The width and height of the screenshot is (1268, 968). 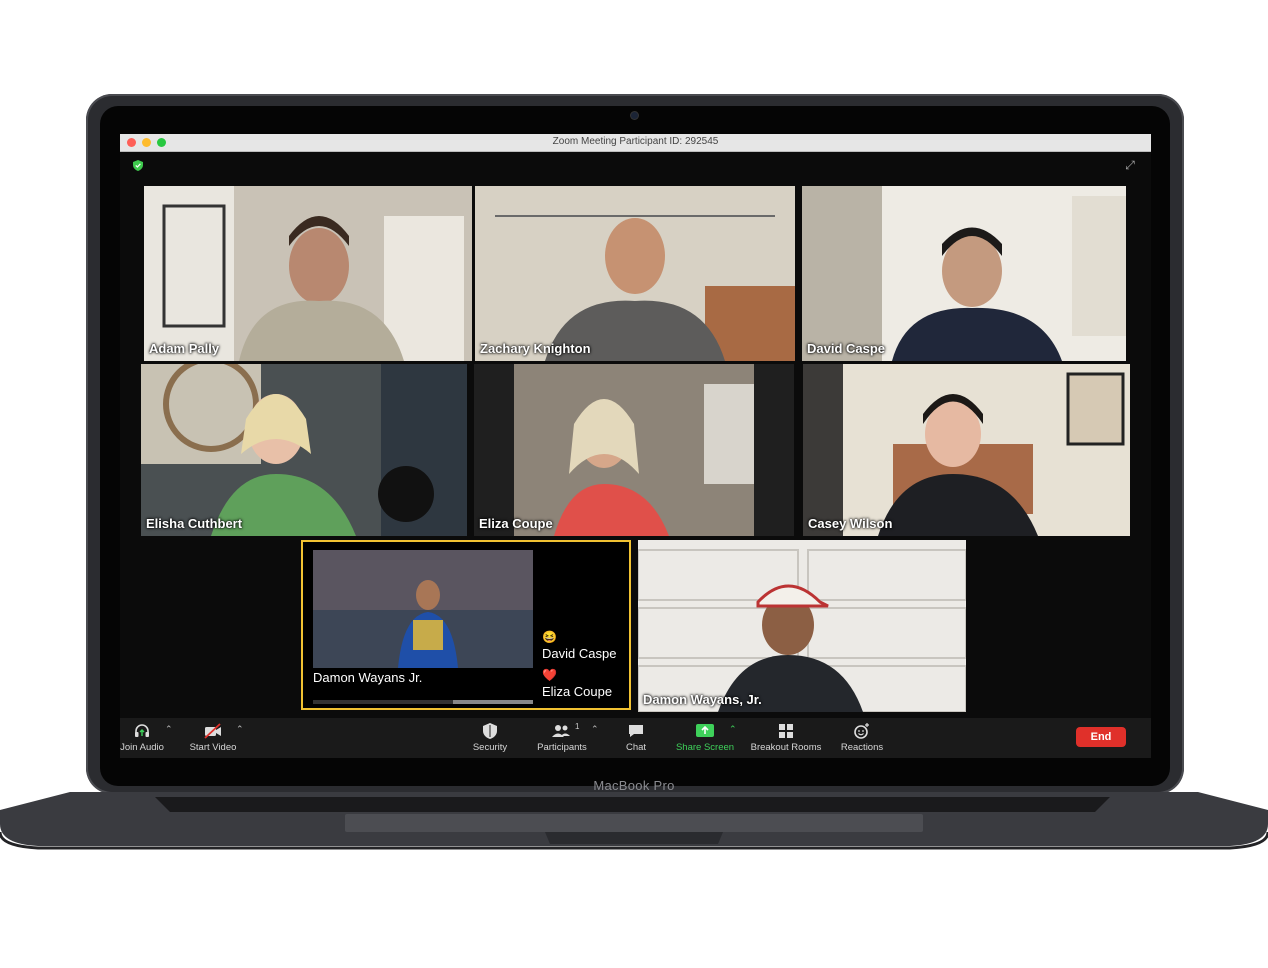 I want to click on title-bar: Zoom Meeting Participant ID: 292545, so click(x=635, y=143).